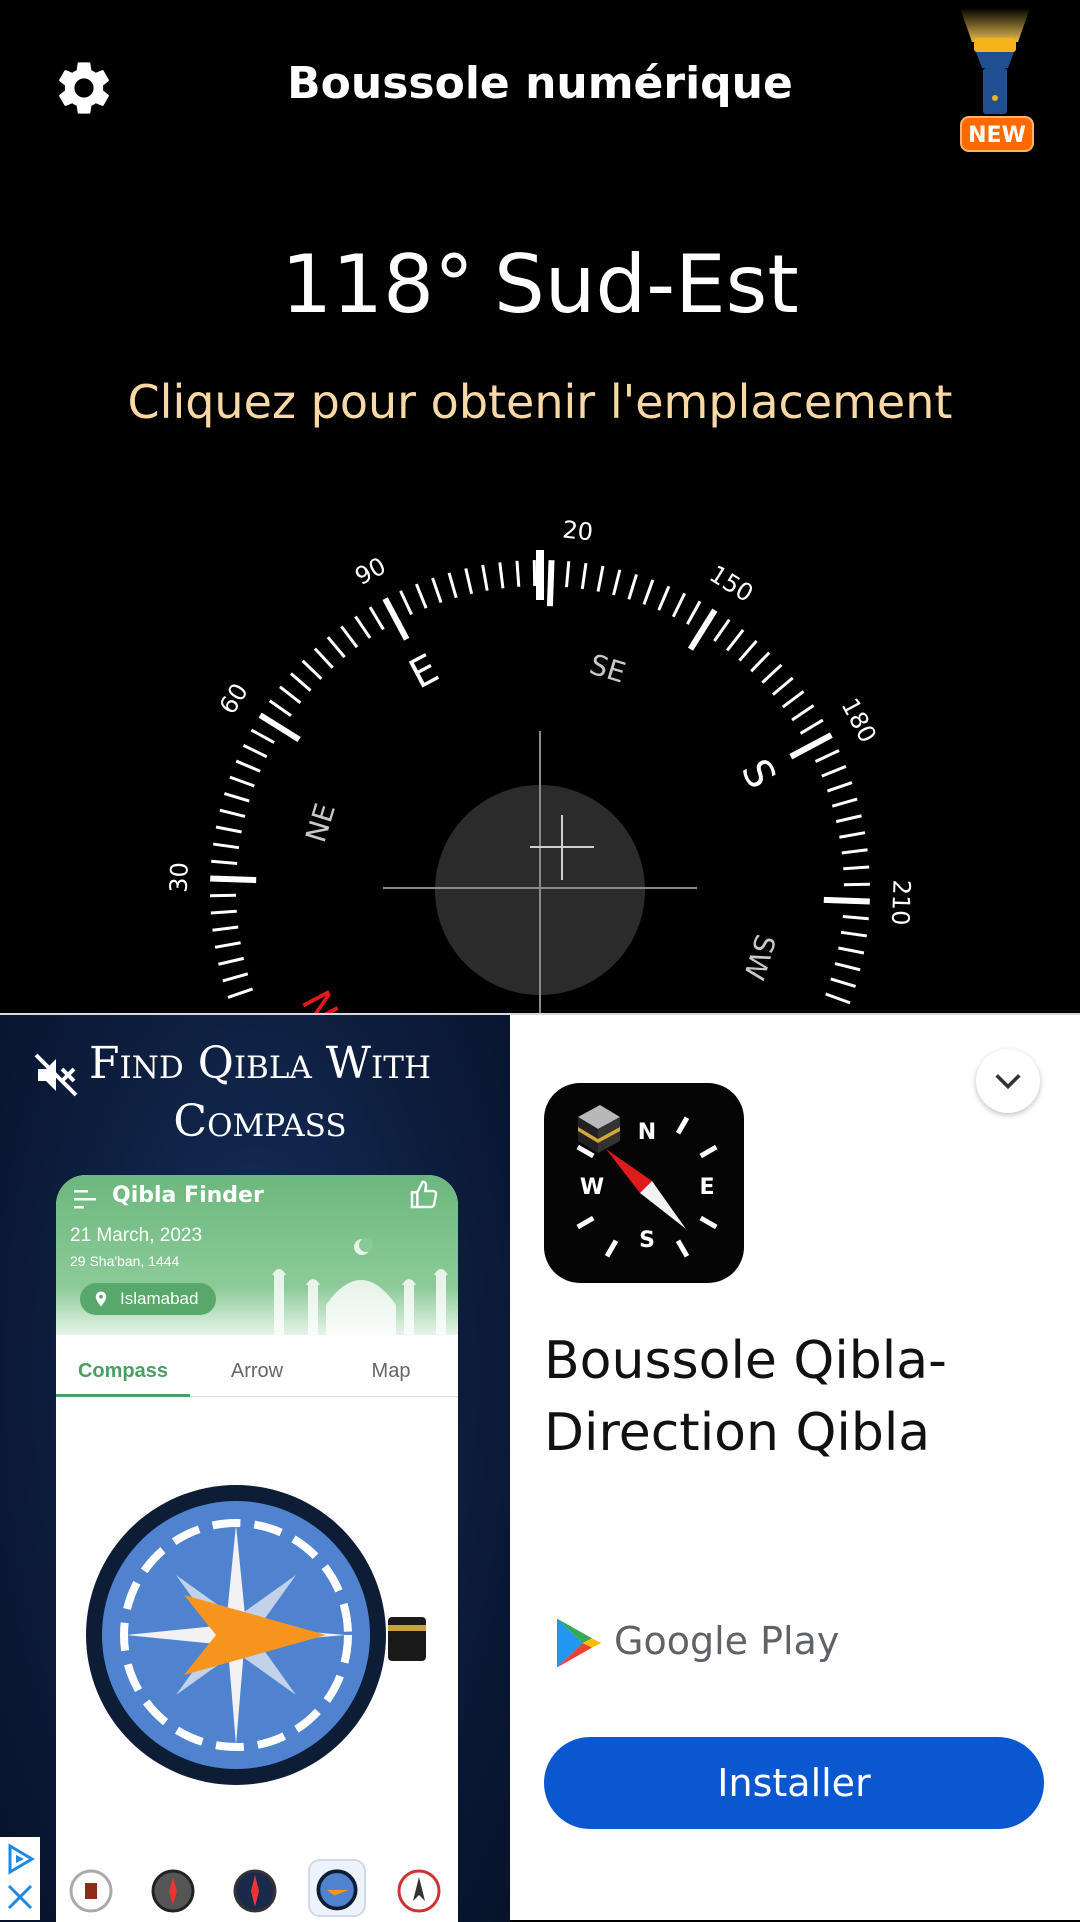 This screenshot has height=1922, width=1080. I want to click on new-badge: NEW, so click(997, 134).